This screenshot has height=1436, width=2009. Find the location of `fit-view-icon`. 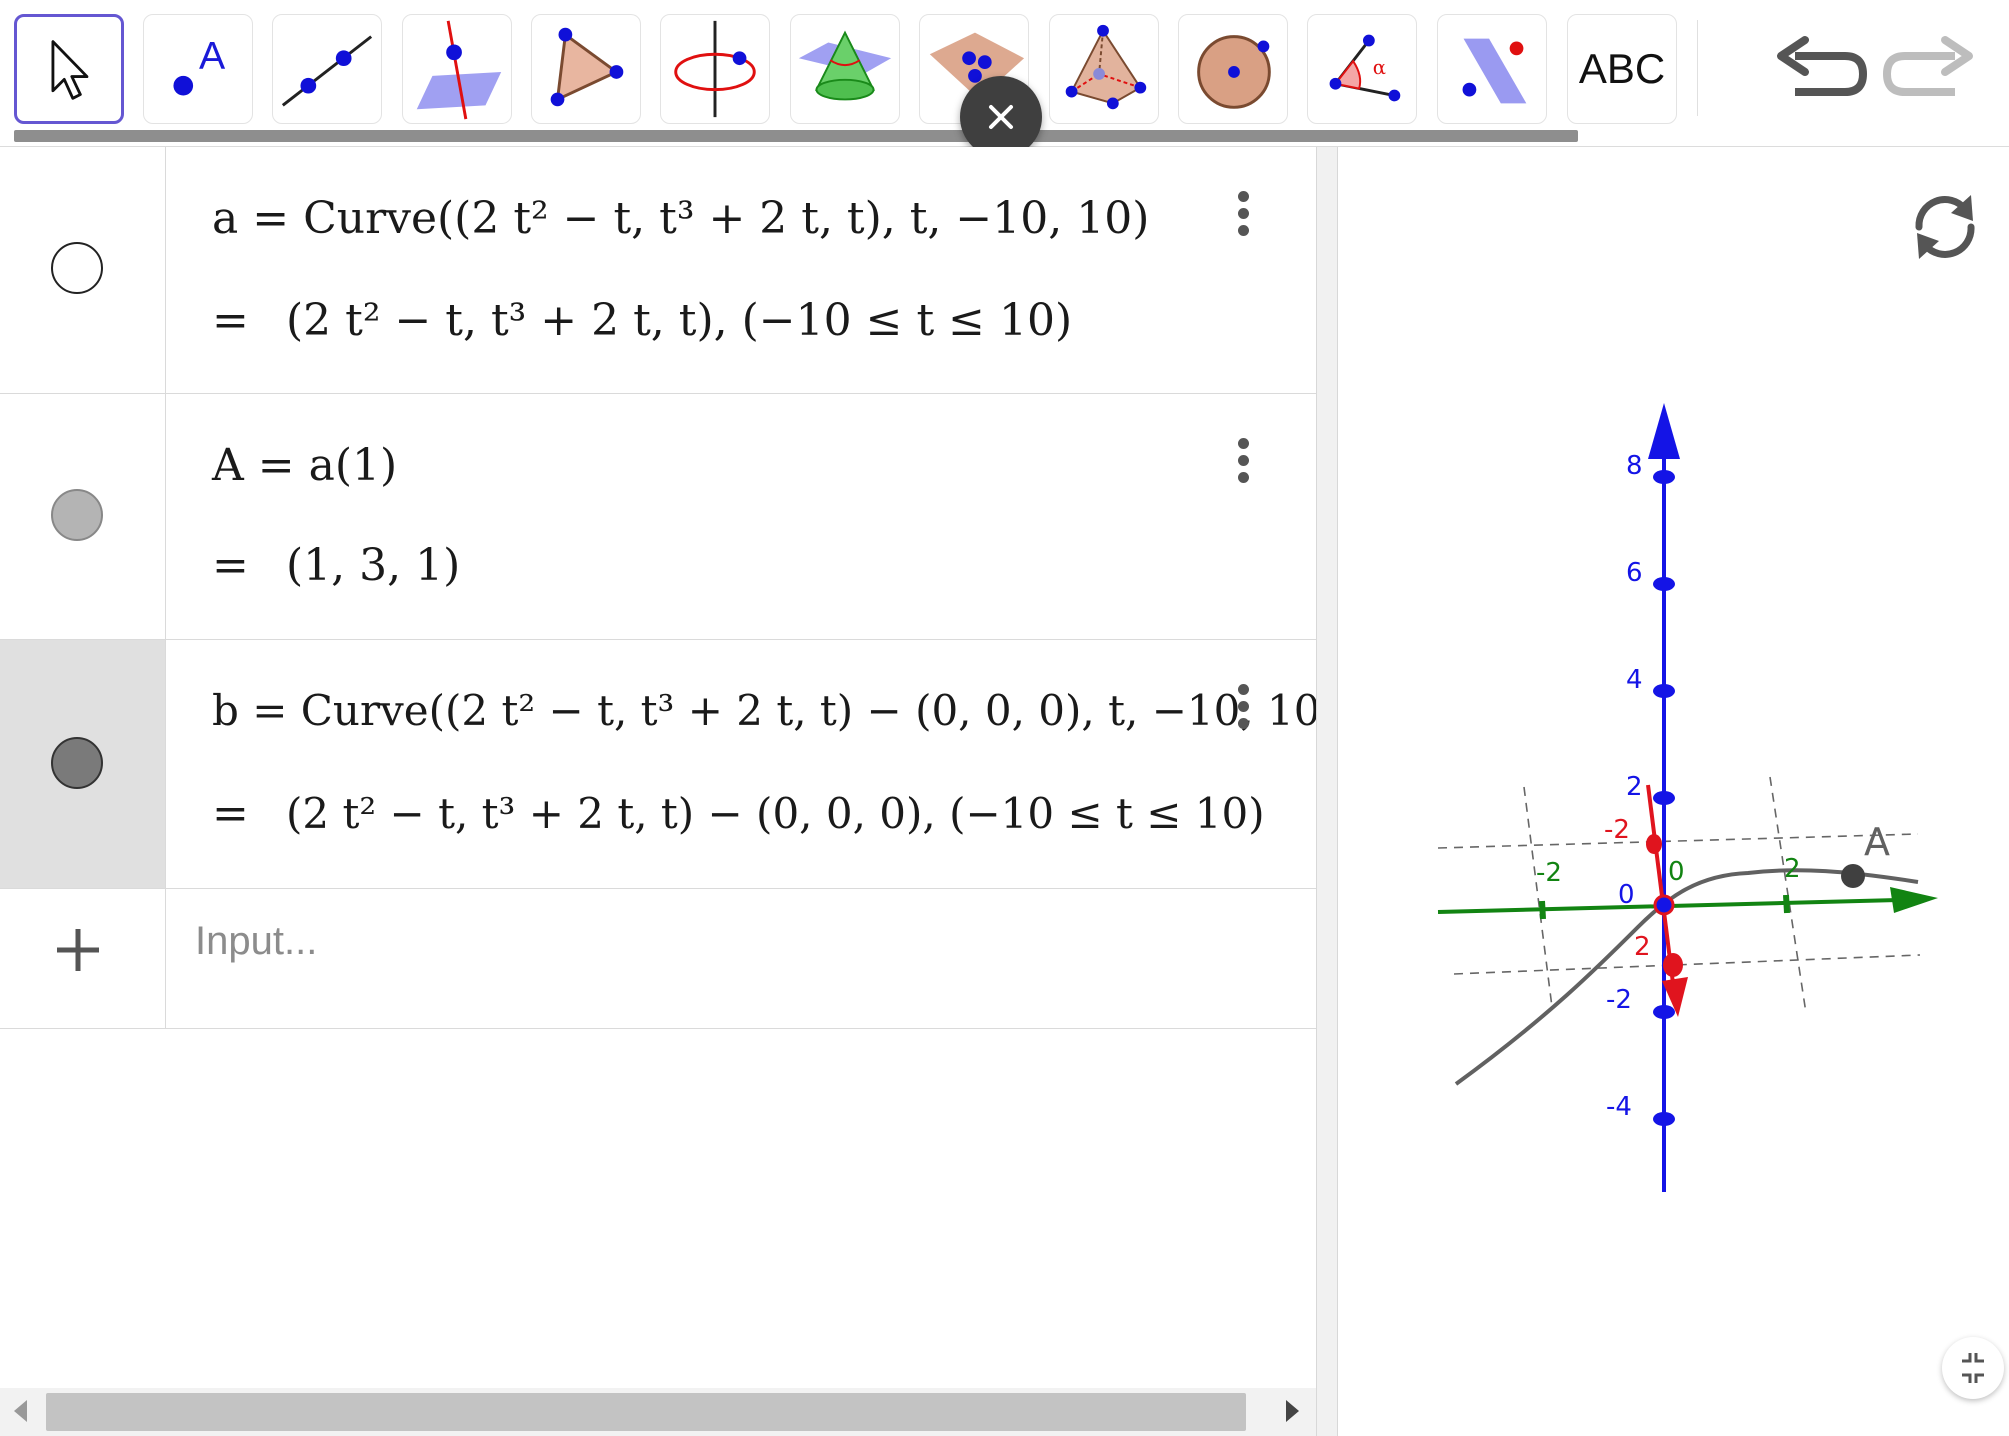

fit-view-icon is located at coordinates (1973, 1368).